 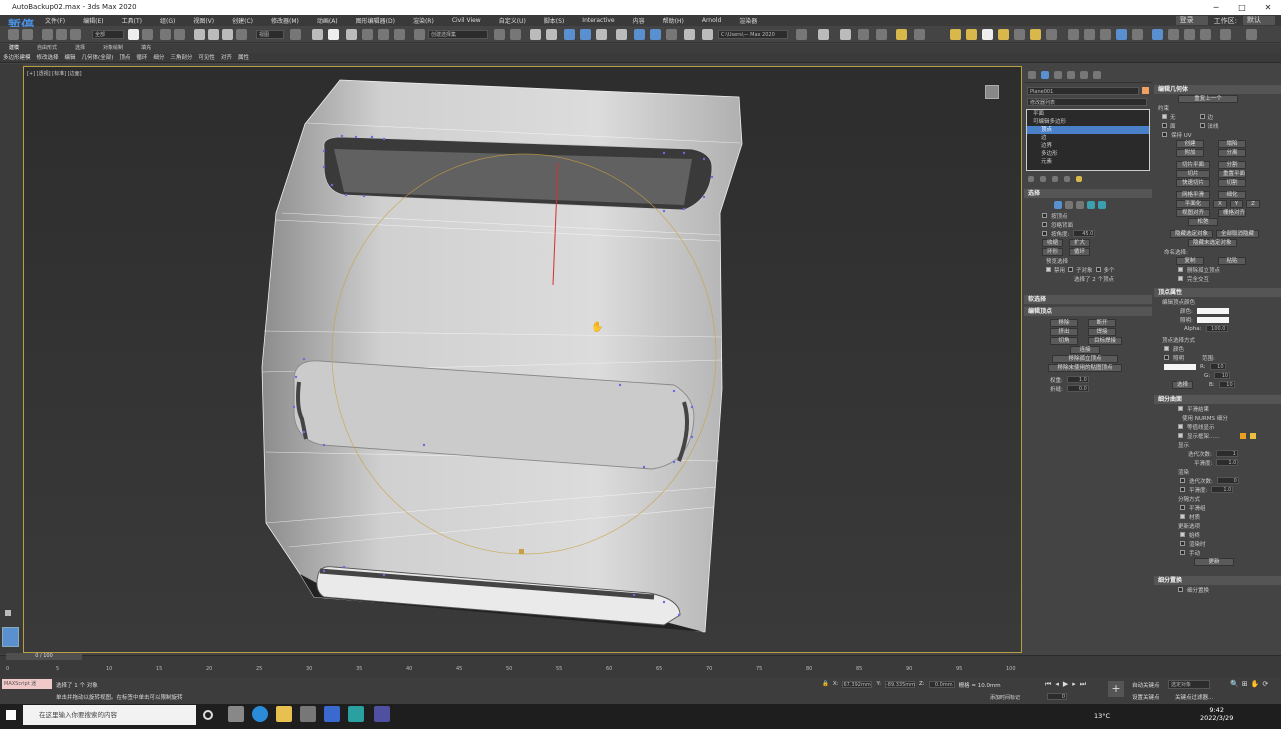 I want to click on preview-off-radio, so click(x=1048, y=269).